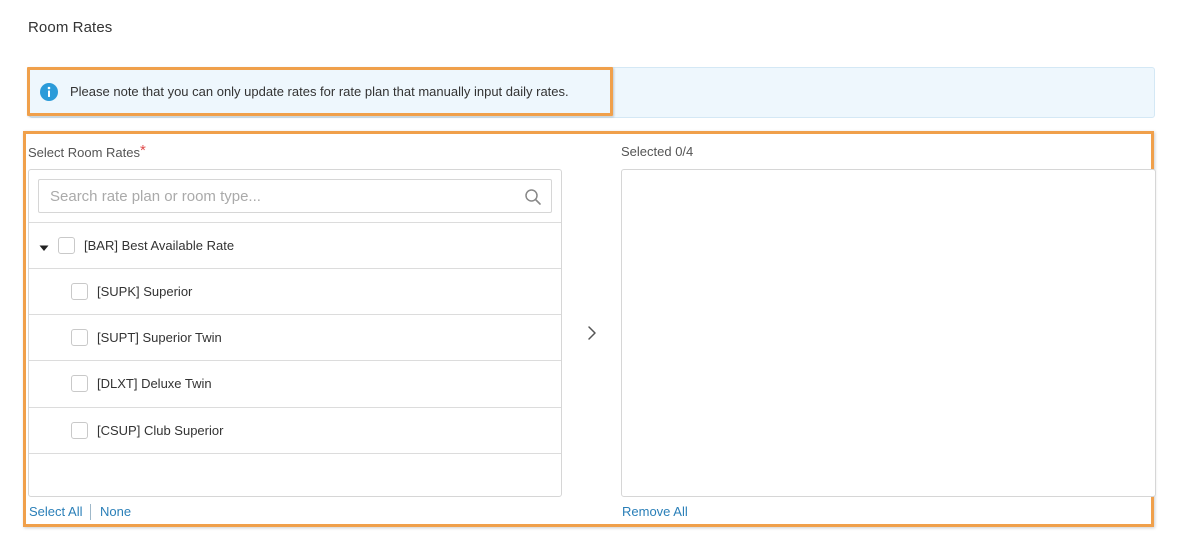  Describe the element at coordinates (145, 291) in the screenshot. I see `tree-item-label: [SUPK] Superior` at that location.